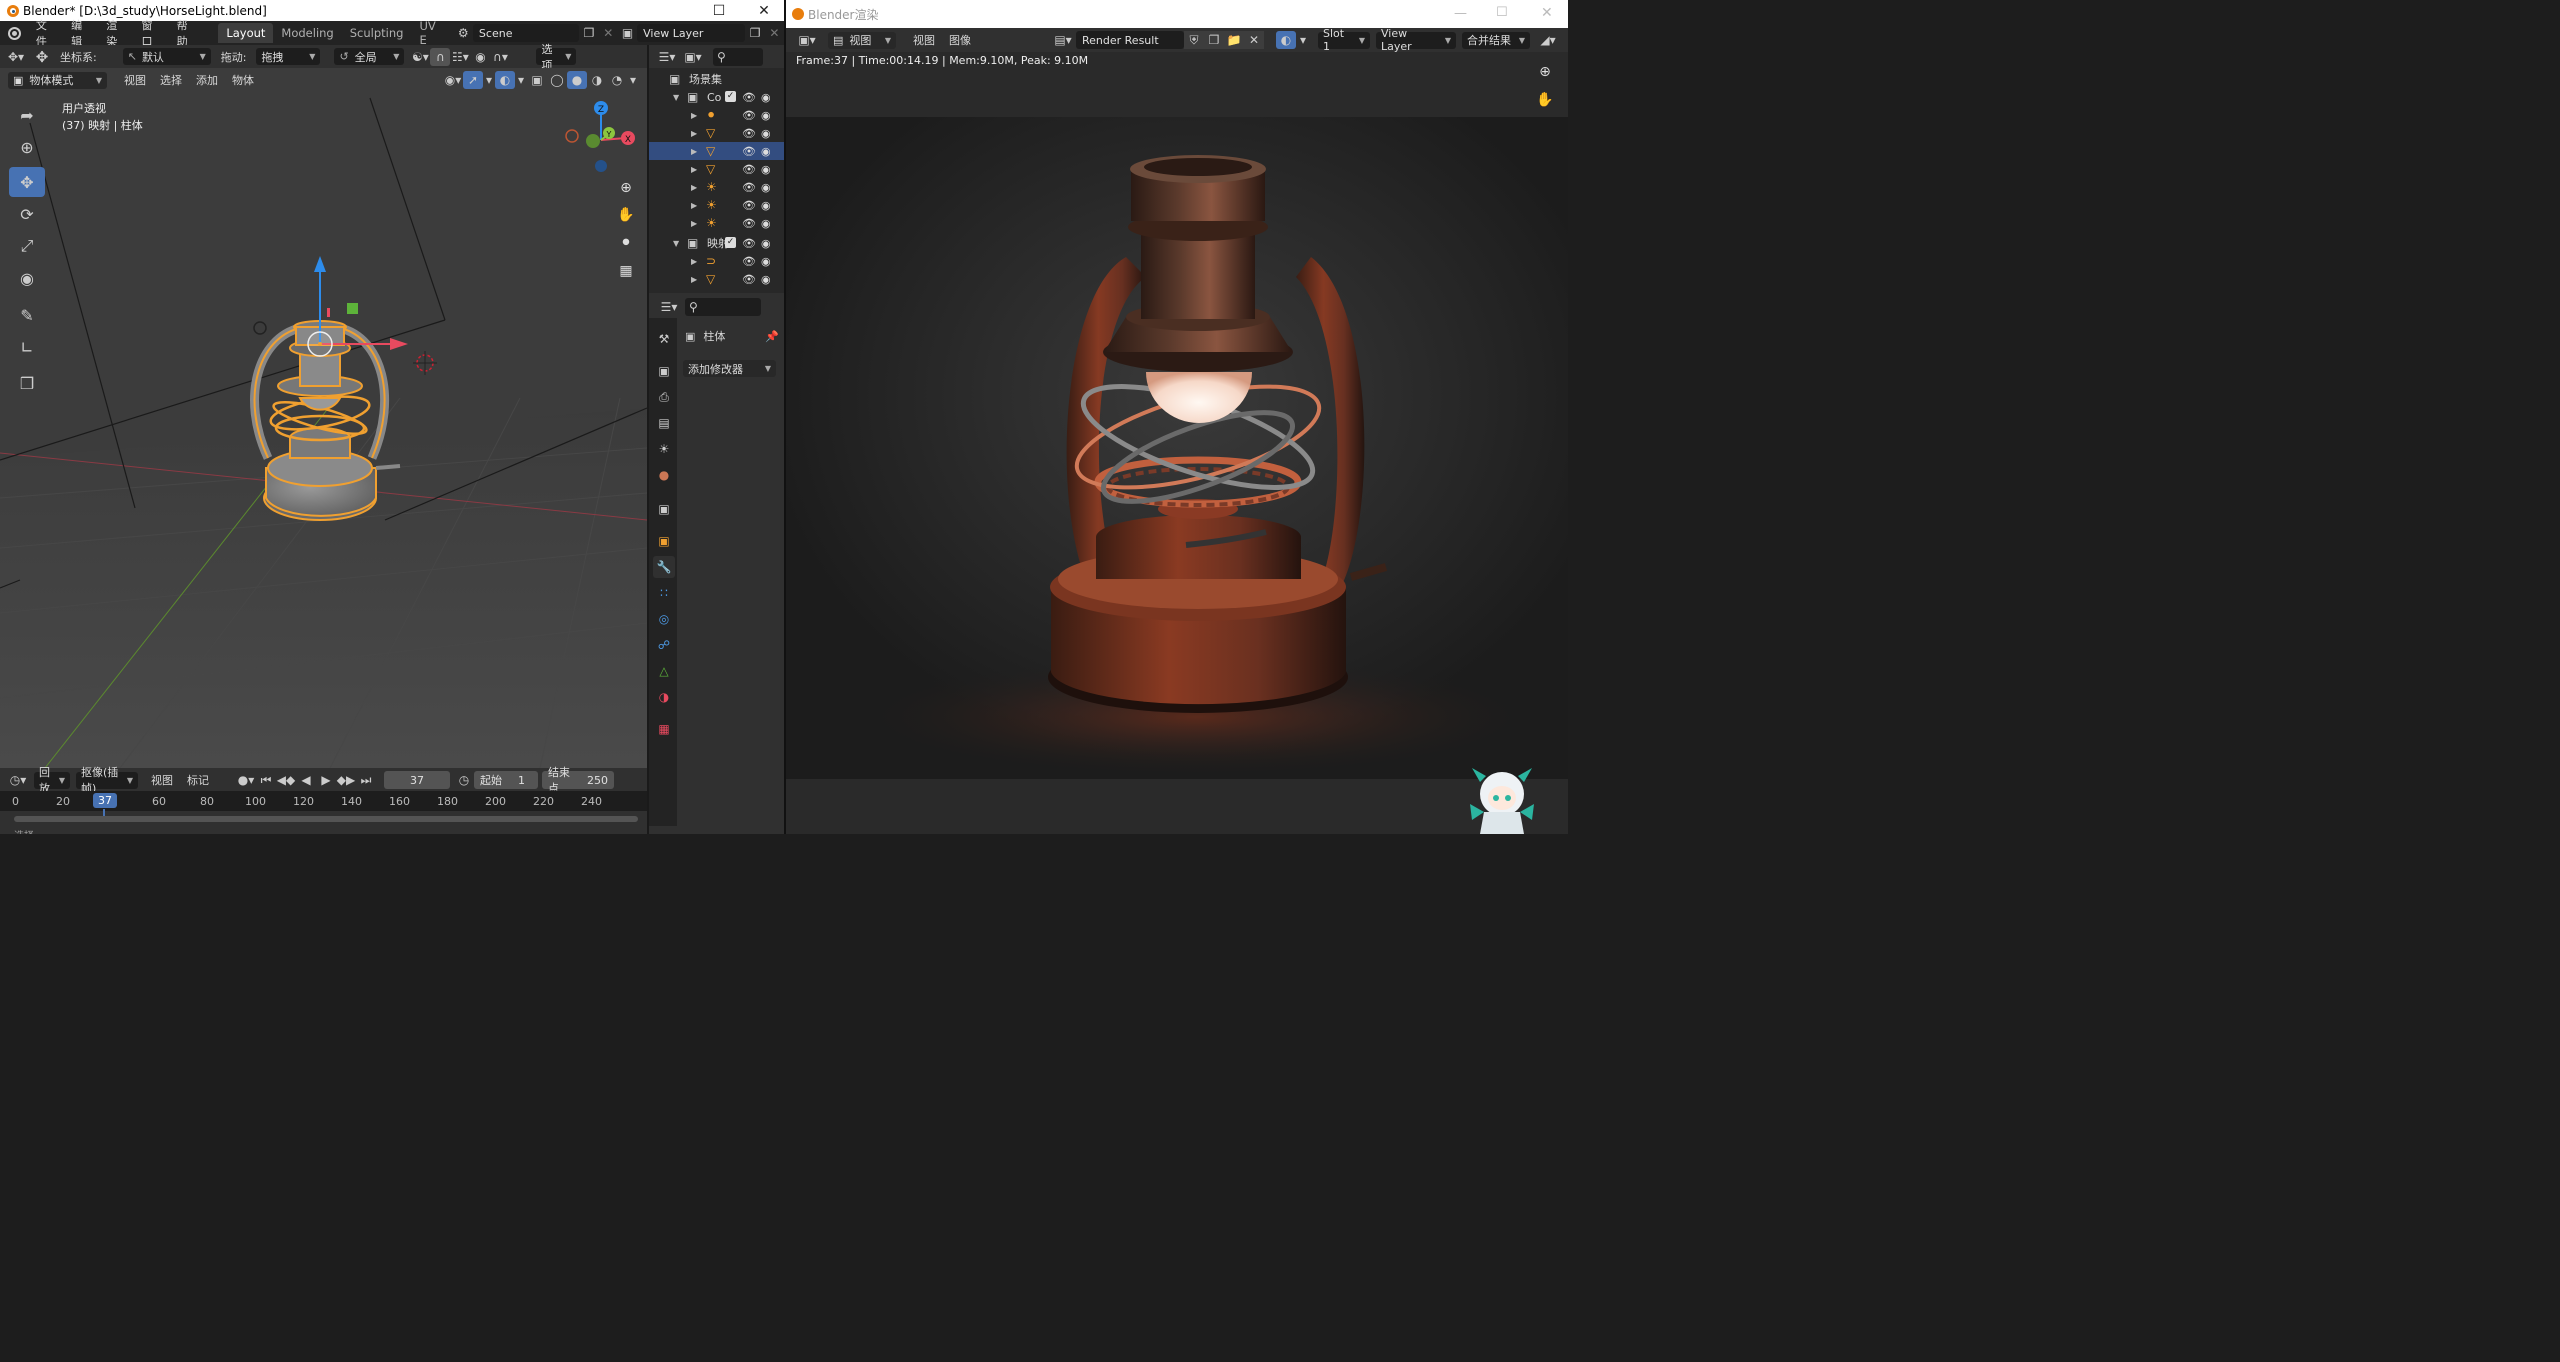 This screenshot has height=1362, width=2560. I want to click on render-tab-icon: ▣, so click(664, 371).